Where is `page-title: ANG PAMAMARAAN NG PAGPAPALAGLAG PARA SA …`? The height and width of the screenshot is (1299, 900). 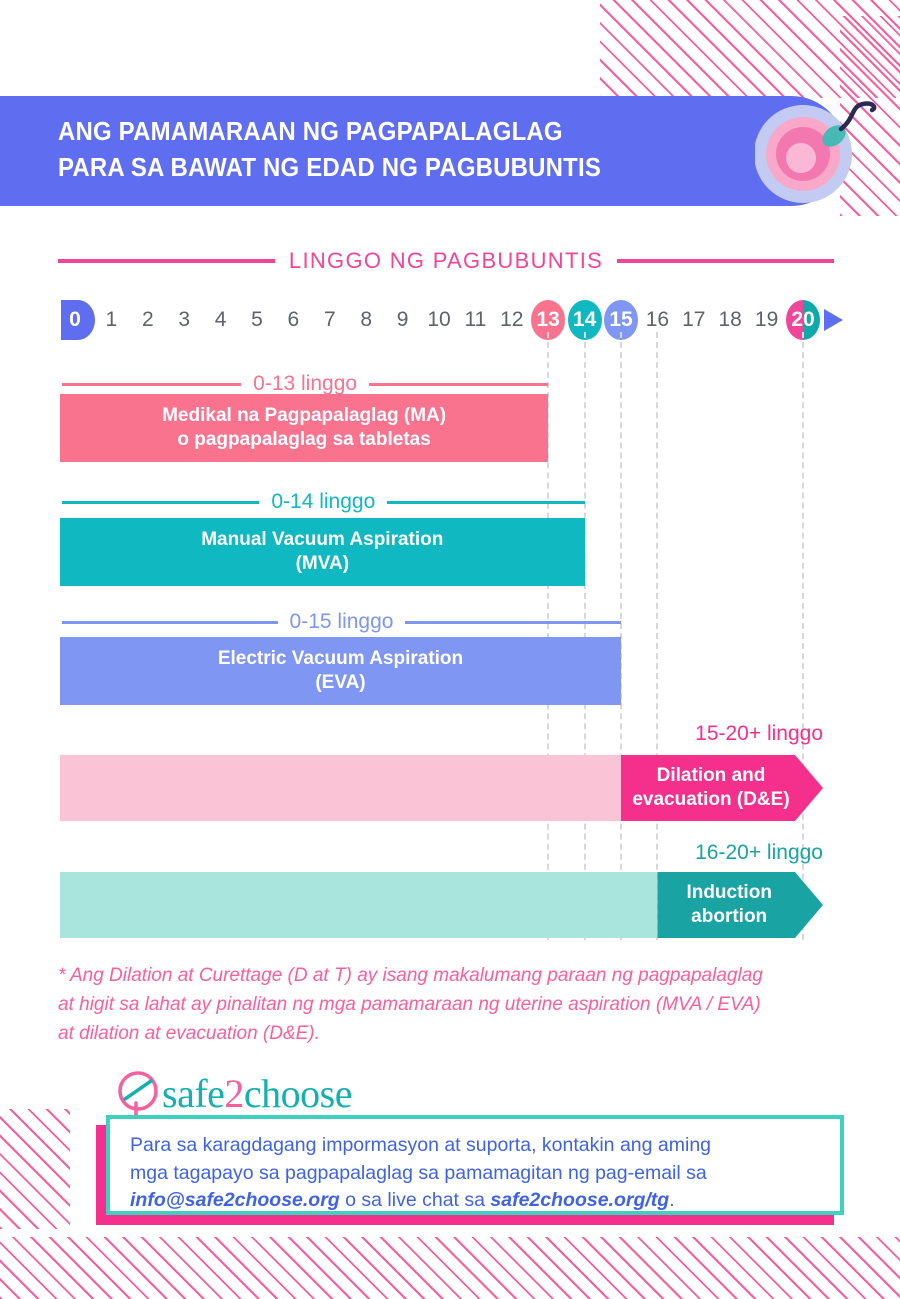
page-title: ANG PAMAMARAAN NG PAGPAPALAGLAG PARA SA … is located at coordinates (329, 150).